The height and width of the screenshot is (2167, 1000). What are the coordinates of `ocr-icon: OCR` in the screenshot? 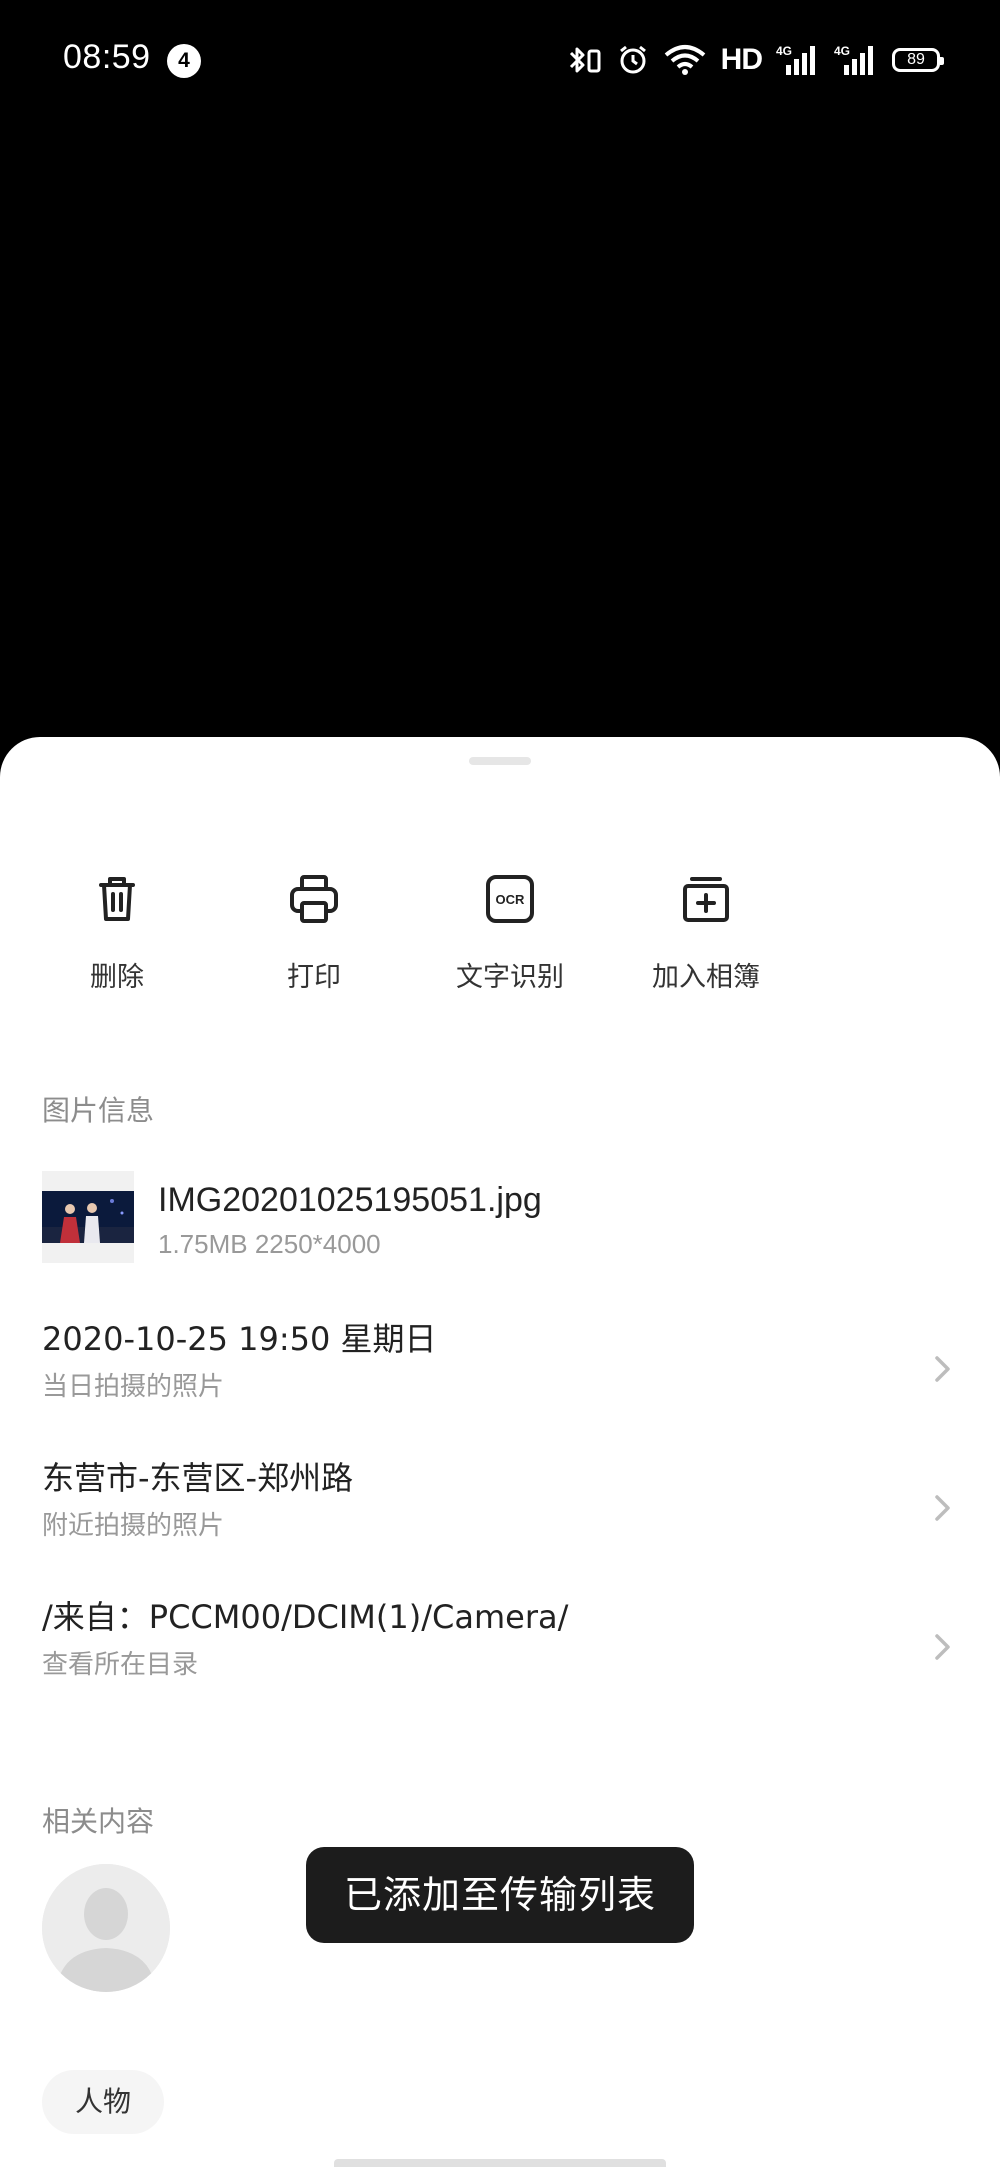 It's located at (510, 899).